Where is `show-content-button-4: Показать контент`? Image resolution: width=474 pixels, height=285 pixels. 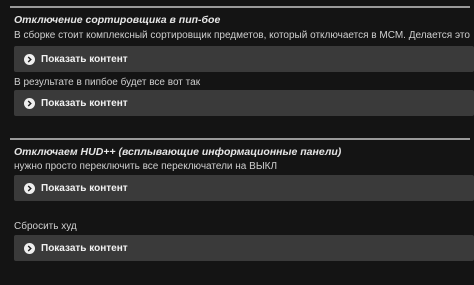 show-content-button-4: Показать контент is located at coordinates (244, 248).